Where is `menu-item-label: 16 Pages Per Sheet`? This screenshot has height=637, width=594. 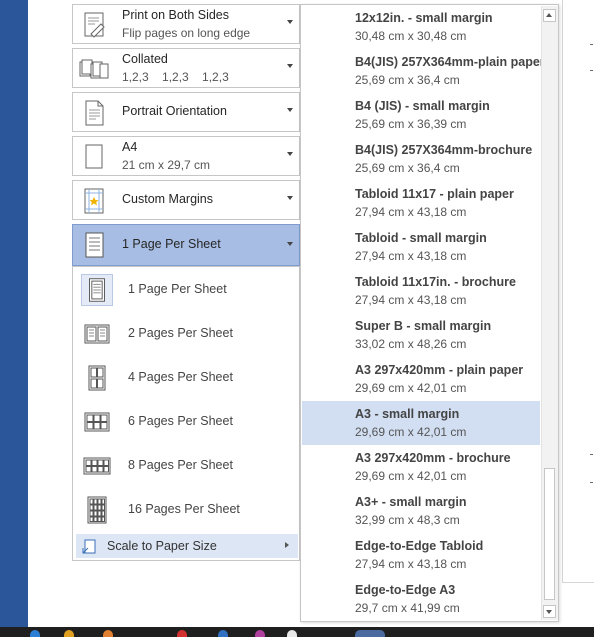
menu-item-label: 16 Pages Per Sheet is located at coordinates (184, 509).